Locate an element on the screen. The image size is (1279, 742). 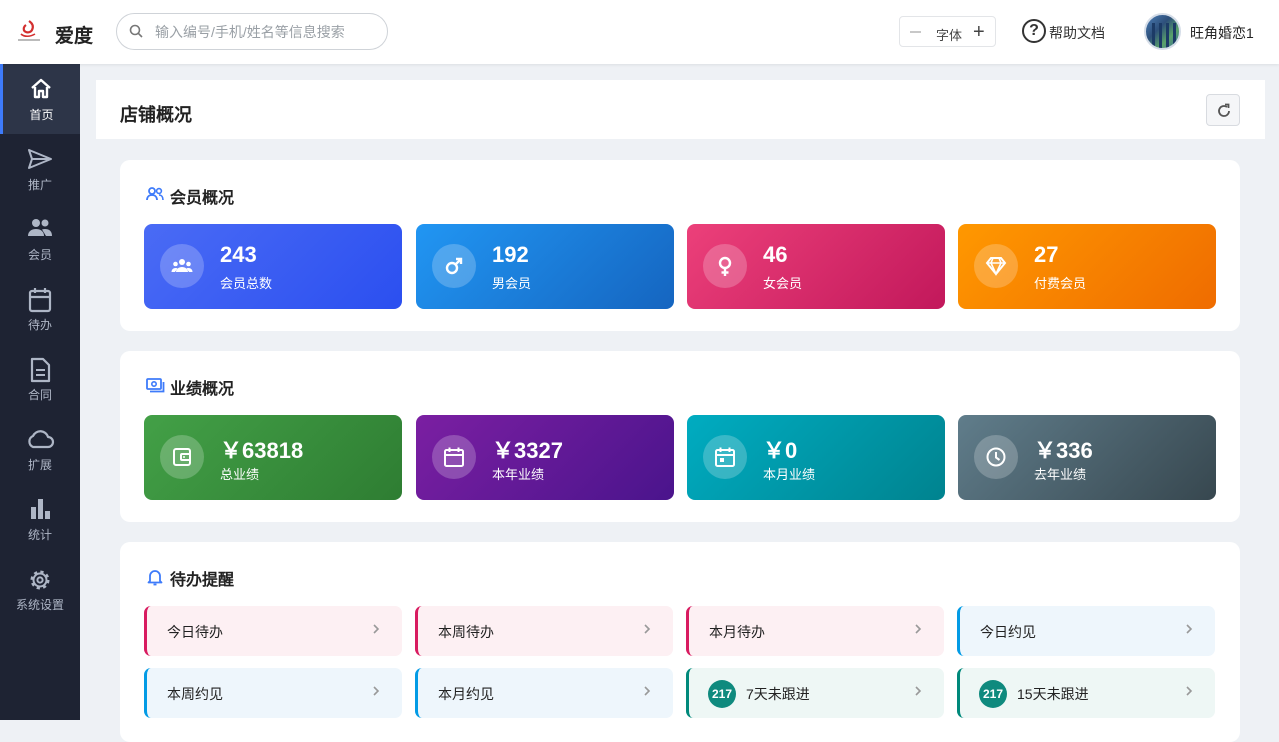
reminder-label: 今日约见 is located at coordinates (1008, 632).